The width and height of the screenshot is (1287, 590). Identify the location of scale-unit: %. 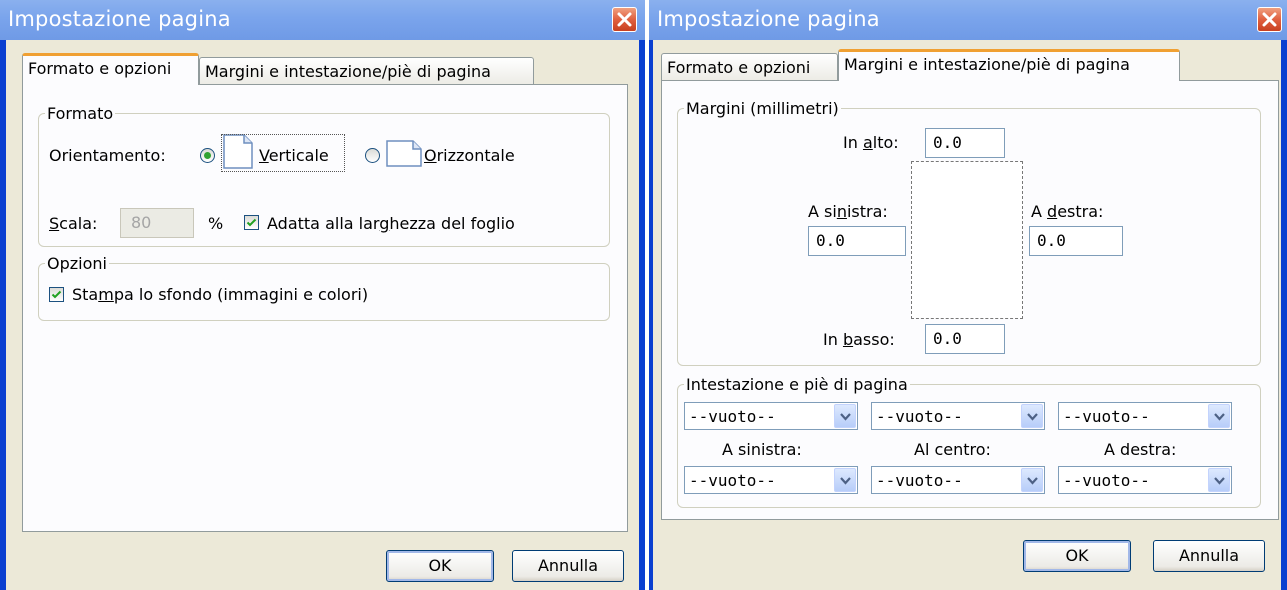
(216, 223).